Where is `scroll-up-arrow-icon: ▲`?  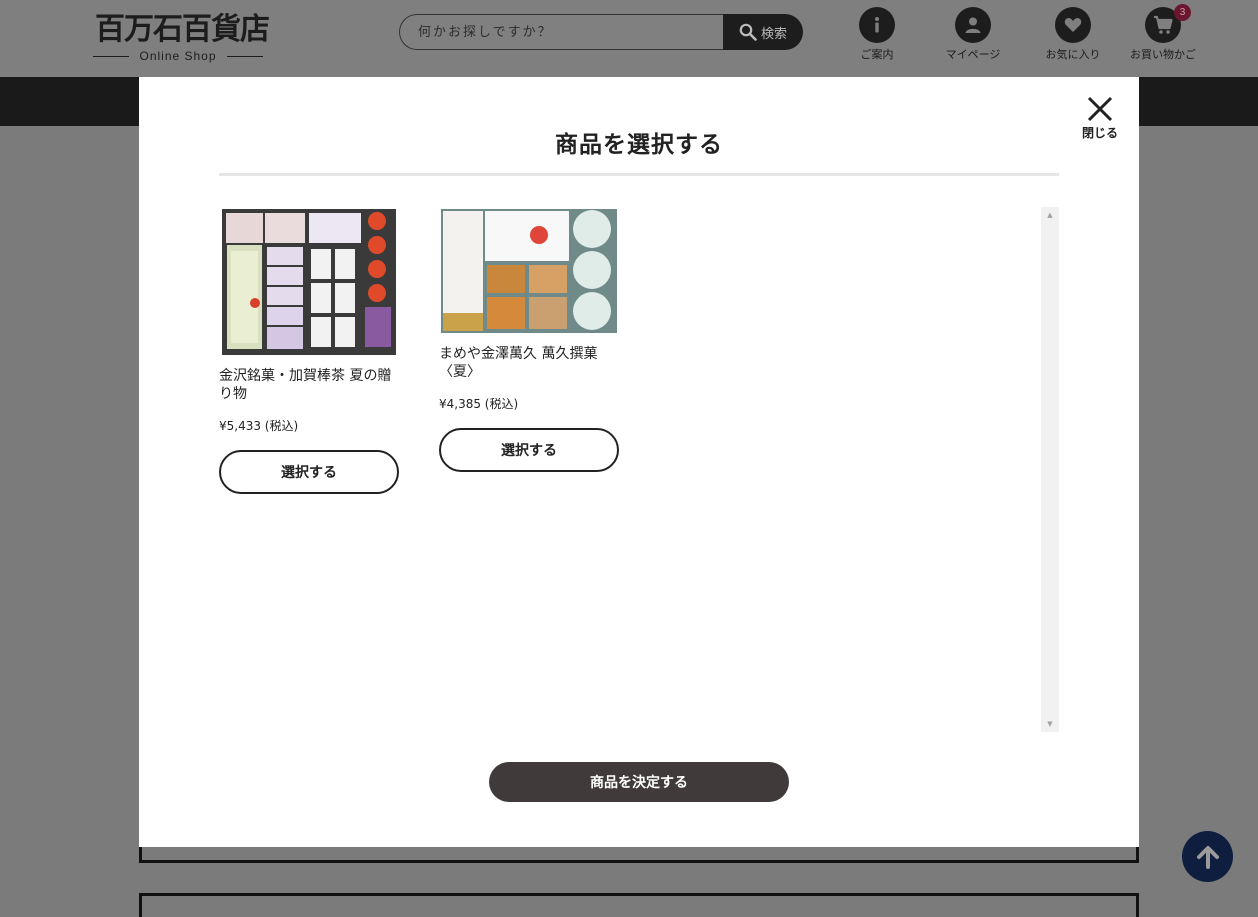 scroll-up-arrow-icon: ▲ is located at coordinates (1050, 215).